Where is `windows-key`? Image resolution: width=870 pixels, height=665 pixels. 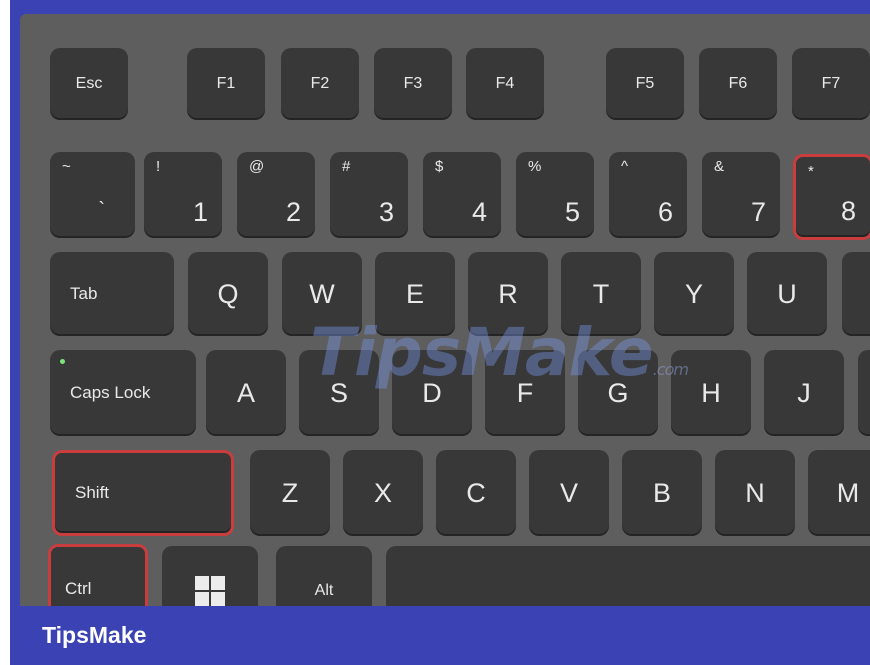 windows-key is located at coordinates (210, 576).